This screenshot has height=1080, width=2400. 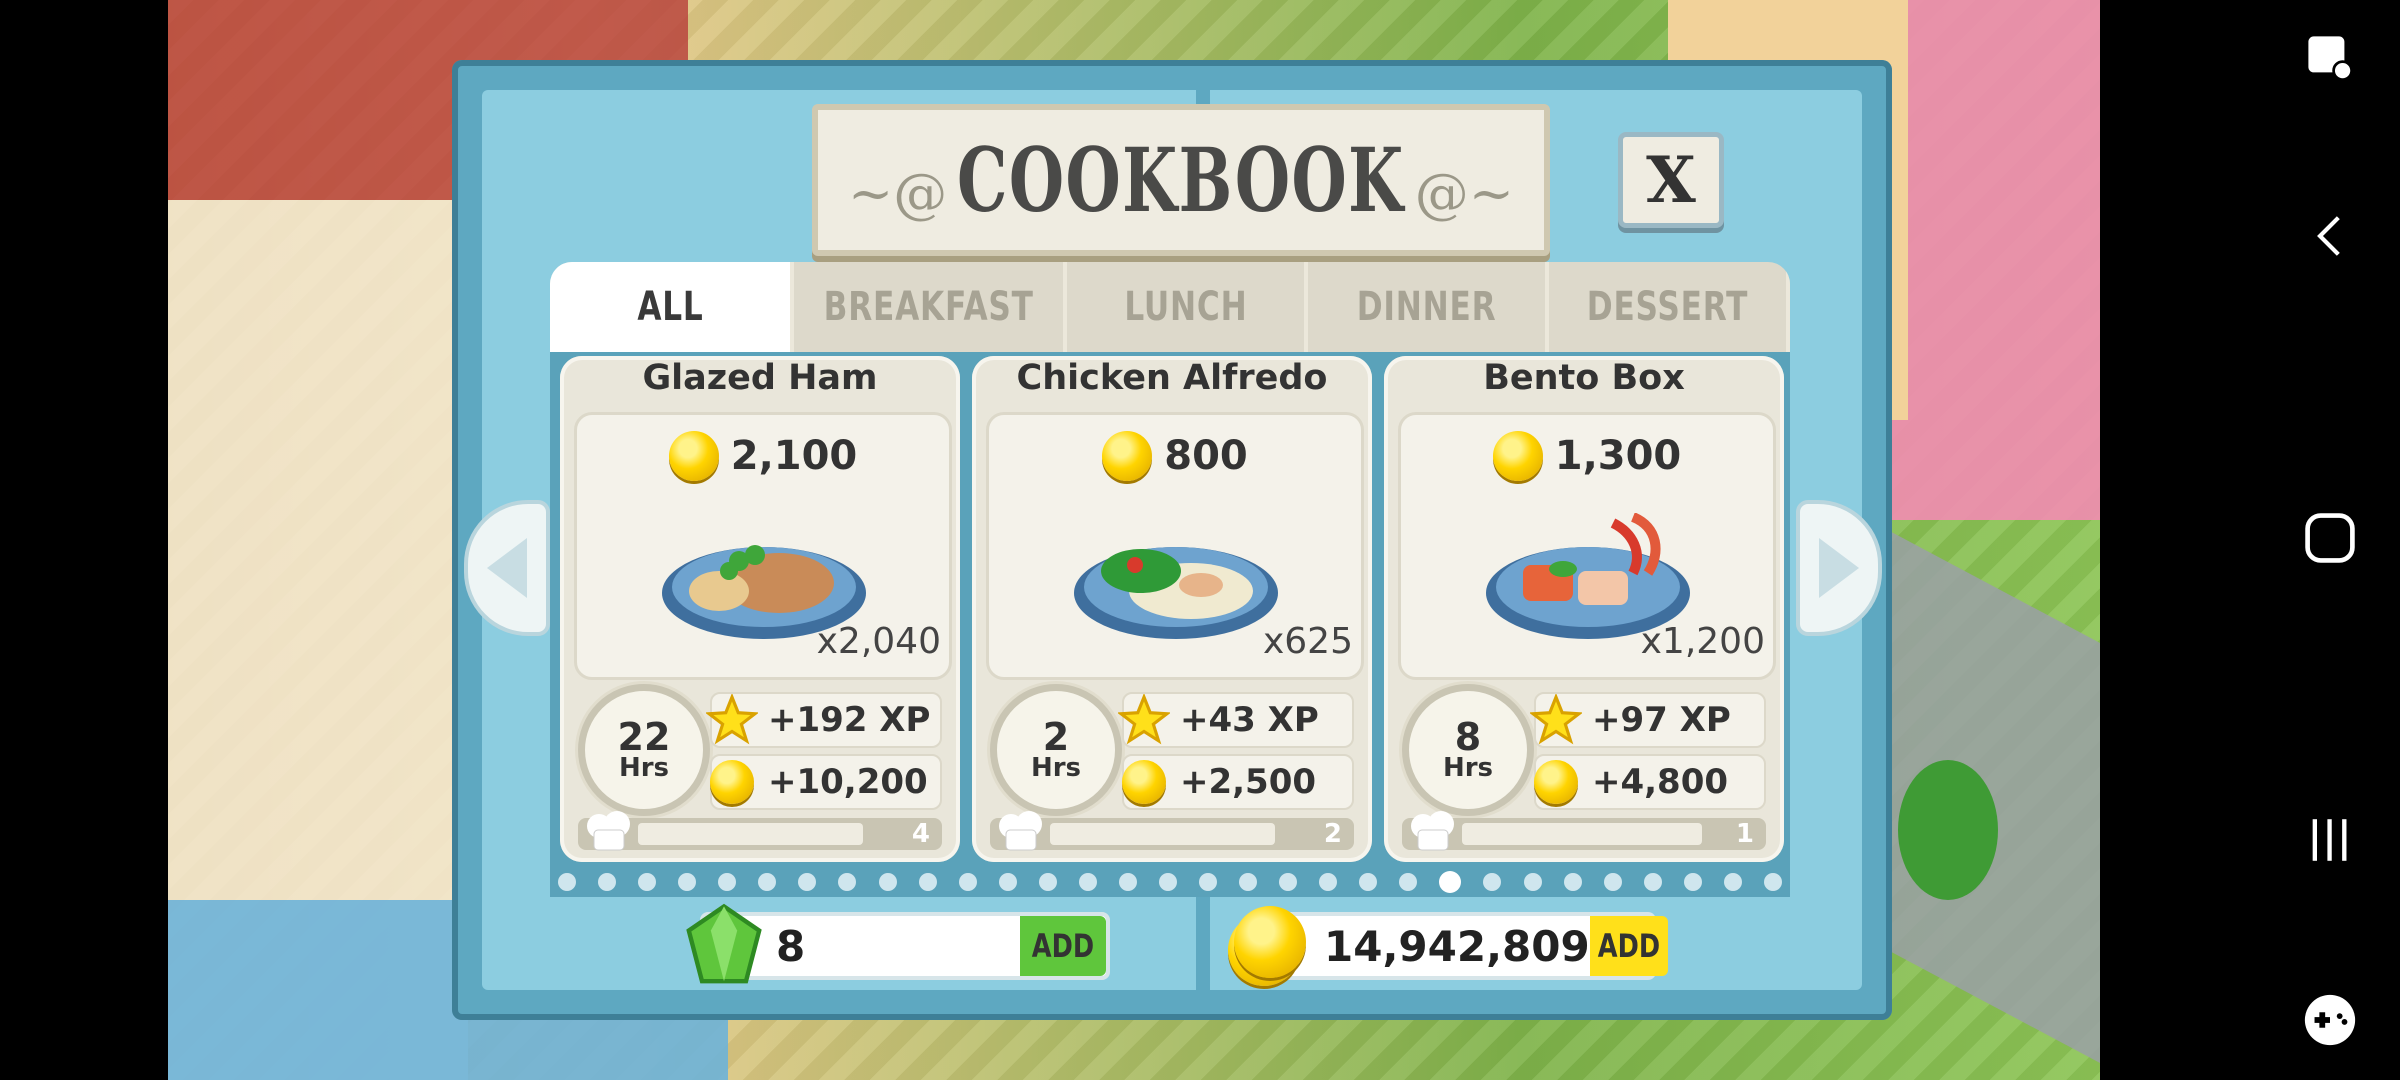 What do you see at coordinates (1584, 378) in the screenshot?
I see `recipe-name: Bento Box` at bounding box center [1584, 378].